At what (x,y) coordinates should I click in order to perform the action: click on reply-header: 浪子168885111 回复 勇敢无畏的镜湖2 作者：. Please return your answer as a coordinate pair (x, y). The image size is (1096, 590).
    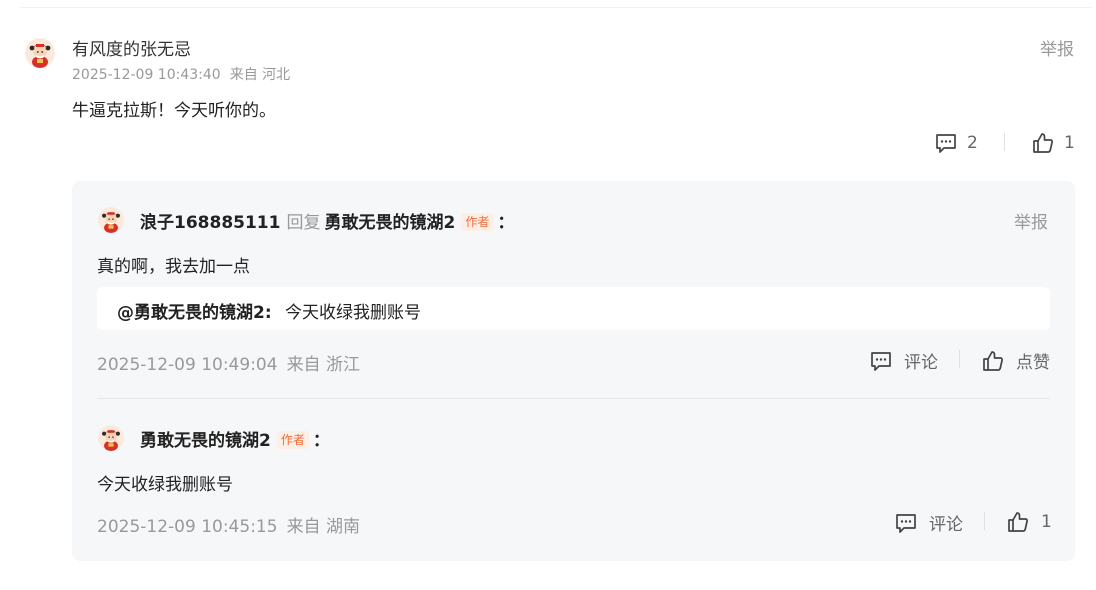
    Looking at the image, I should click on (327, 220).